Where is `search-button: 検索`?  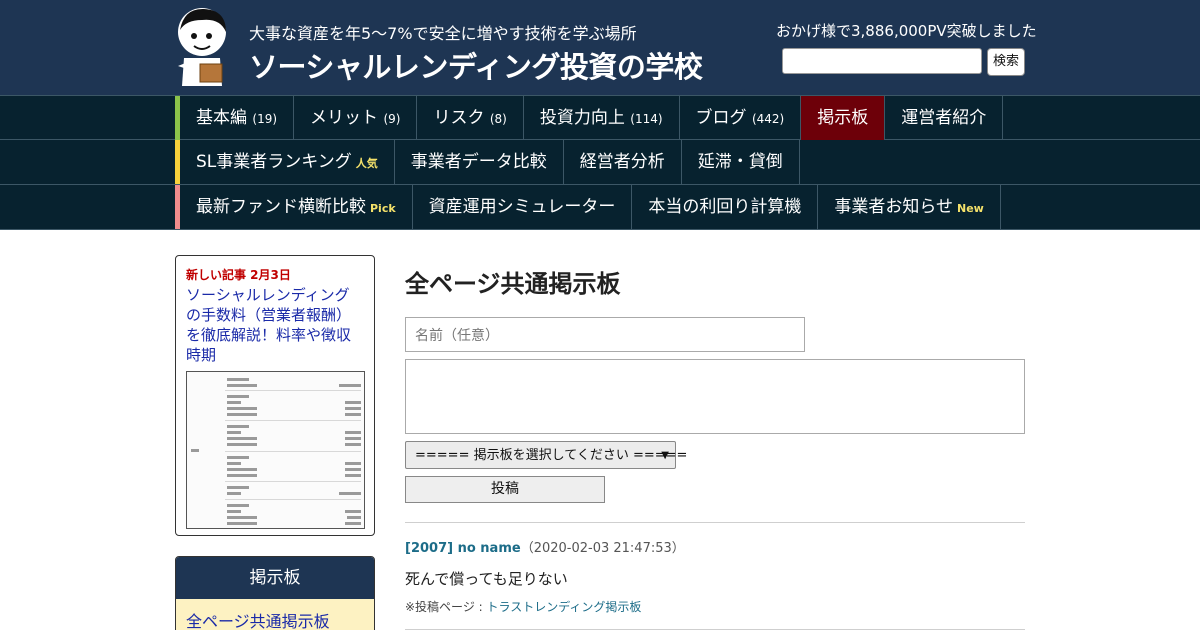 search-button: 検索 is located at coordinates (1006, 62).